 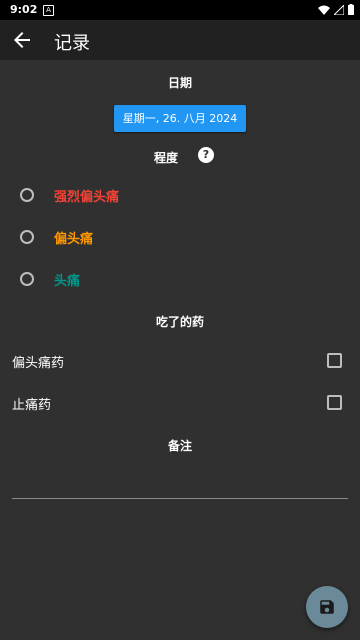 What do you see at coordinates (180, 403) in the screenshot?
I see `medicine-item-painkiller: 止痛药` at bounding box center [180, 403].